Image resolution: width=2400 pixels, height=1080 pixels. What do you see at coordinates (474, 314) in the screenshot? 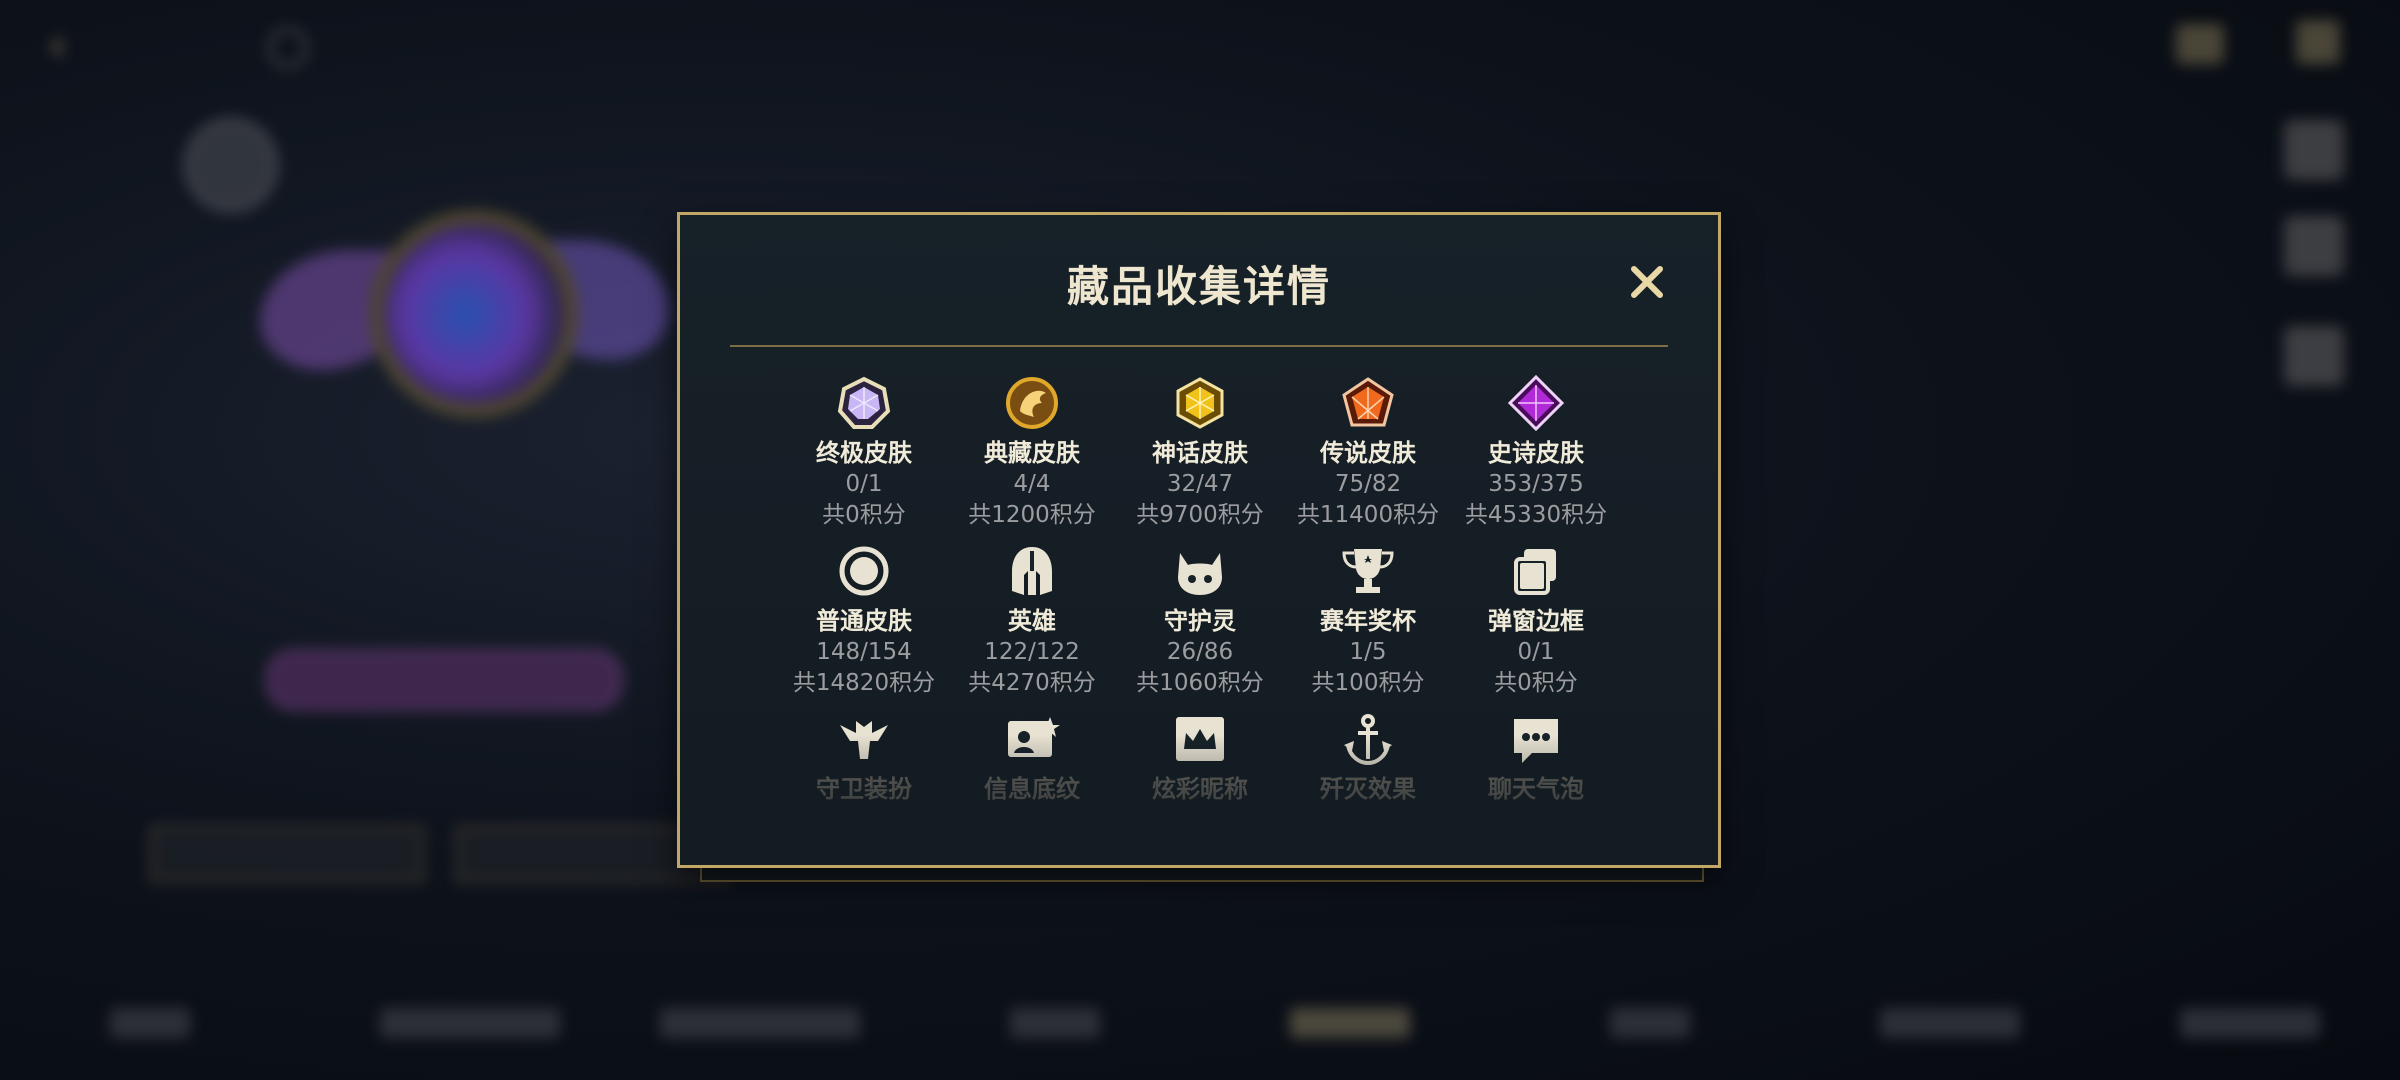
I see `emblem-ring` at bounding box center [474, 314].